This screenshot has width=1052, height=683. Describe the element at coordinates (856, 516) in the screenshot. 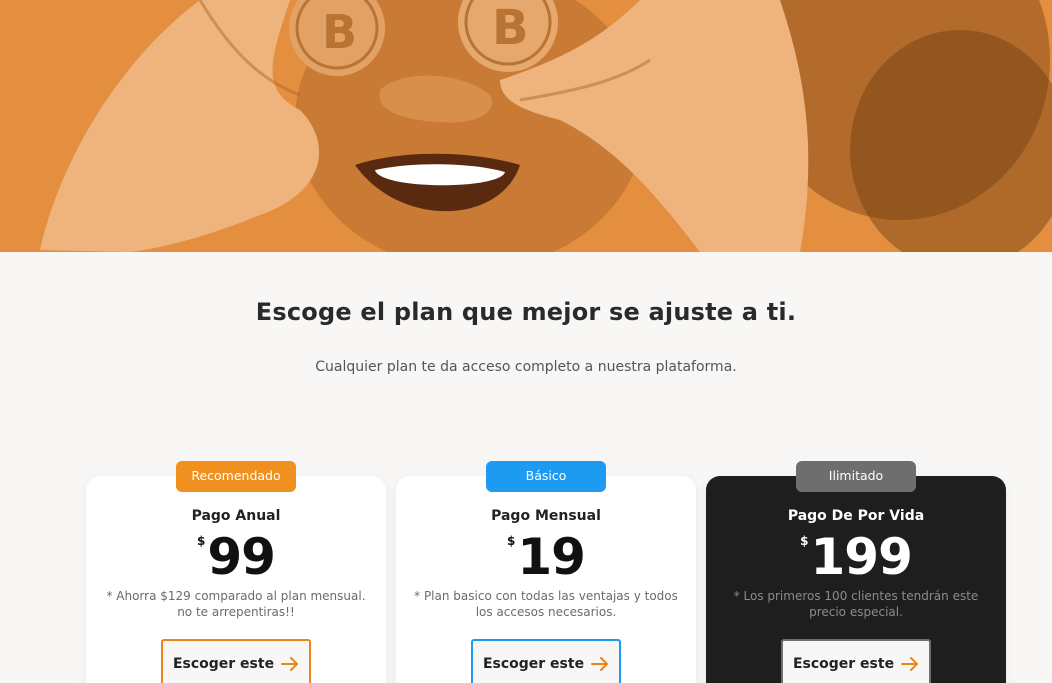

I see `plan-name: Pago De Por Vida` at that location.